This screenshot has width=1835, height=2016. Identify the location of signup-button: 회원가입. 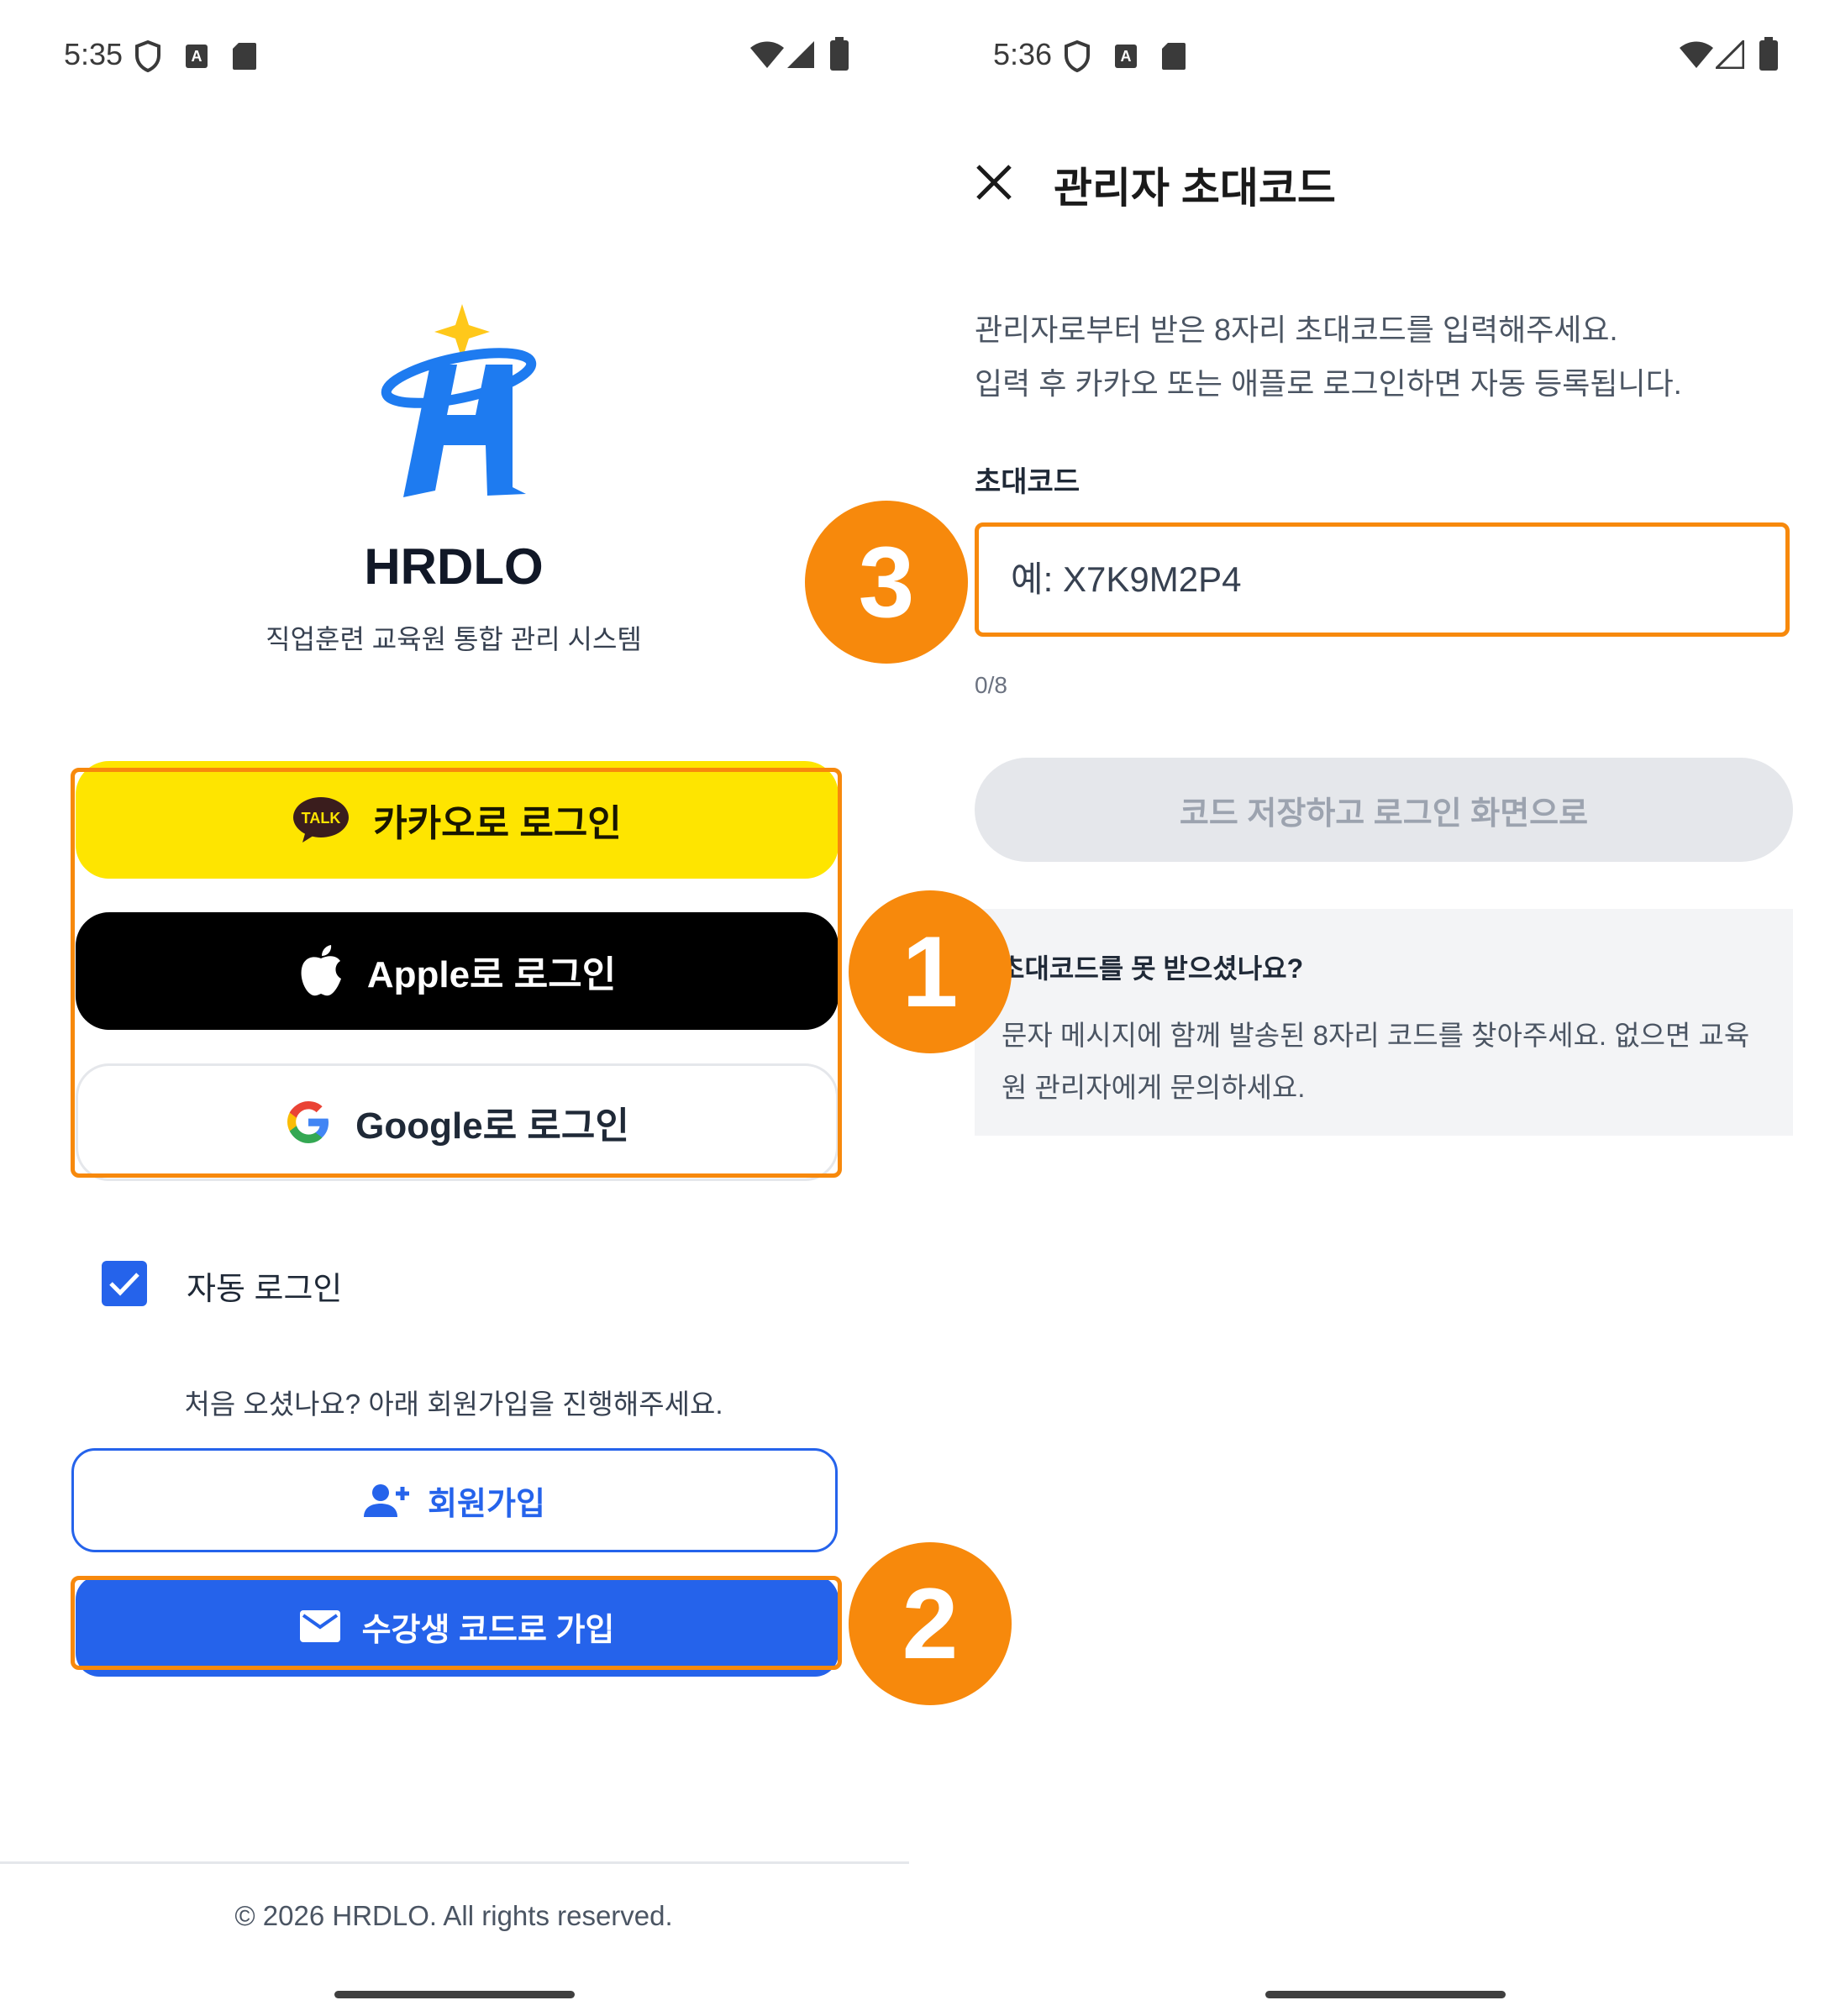
(454, 1500).